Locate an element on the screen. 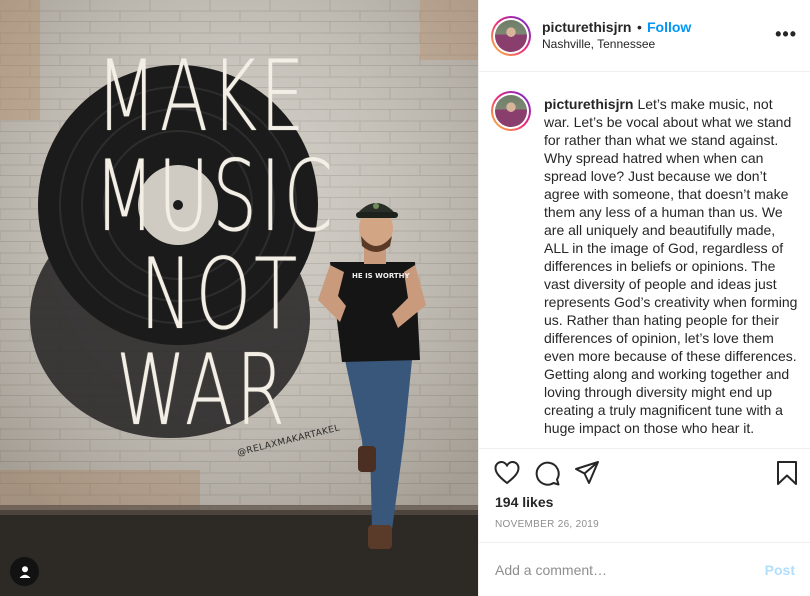  comment-input is located at coordinates (620, 570).